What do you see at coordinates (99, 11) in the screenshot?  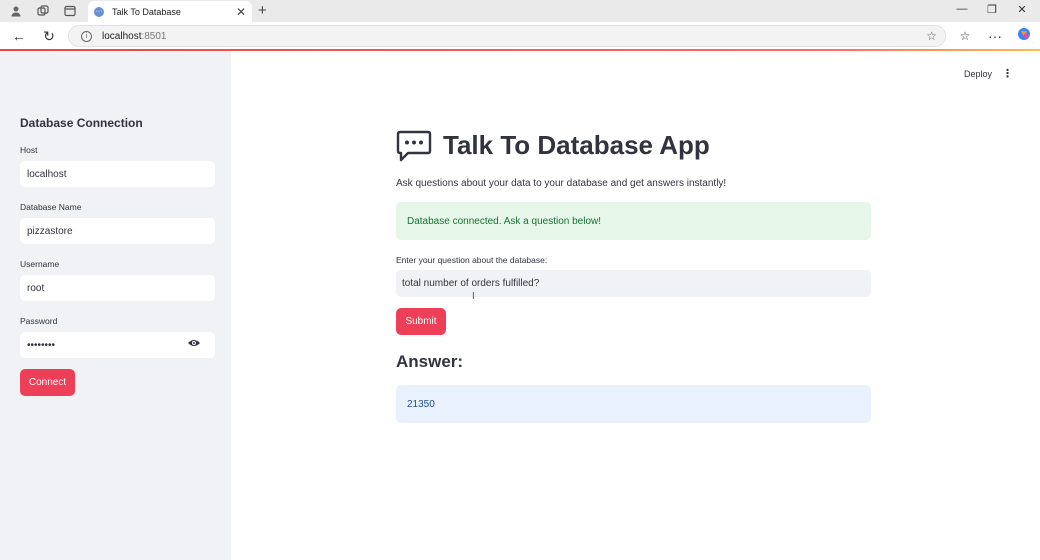 I see `chat-favicon-icon: ···` at bounding box center [99, 11].